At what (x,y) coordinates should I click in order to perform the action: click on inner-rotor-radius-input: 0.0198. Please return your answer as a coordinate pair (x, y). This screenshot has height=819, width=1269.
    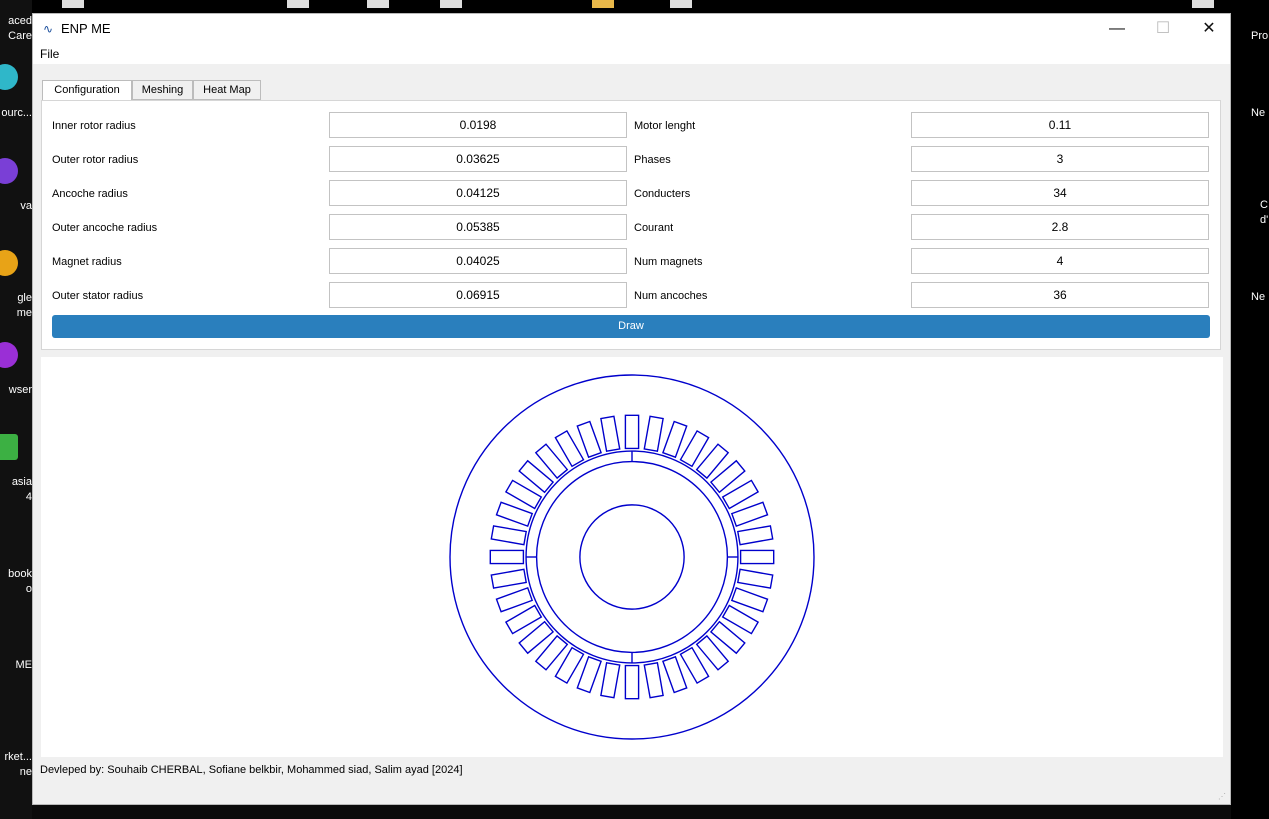
    Looking at the image, I should click on (478, 125).